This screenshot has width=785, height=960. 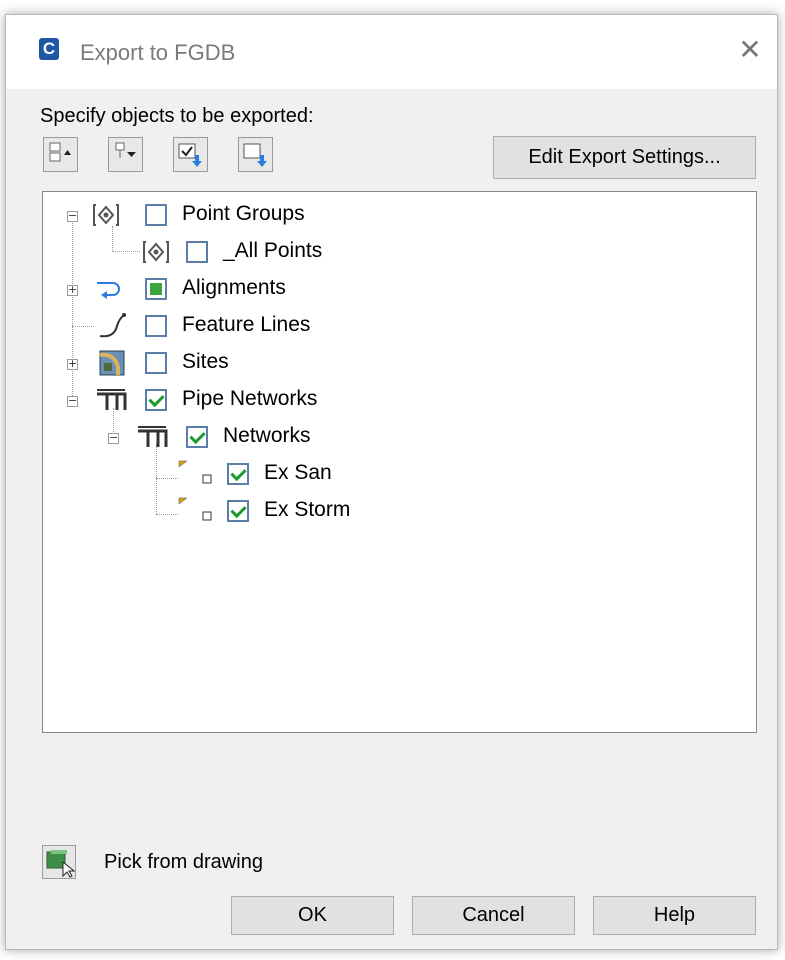 I want to click on tree-node-networks: − Networks, so click(x=393, y=437).